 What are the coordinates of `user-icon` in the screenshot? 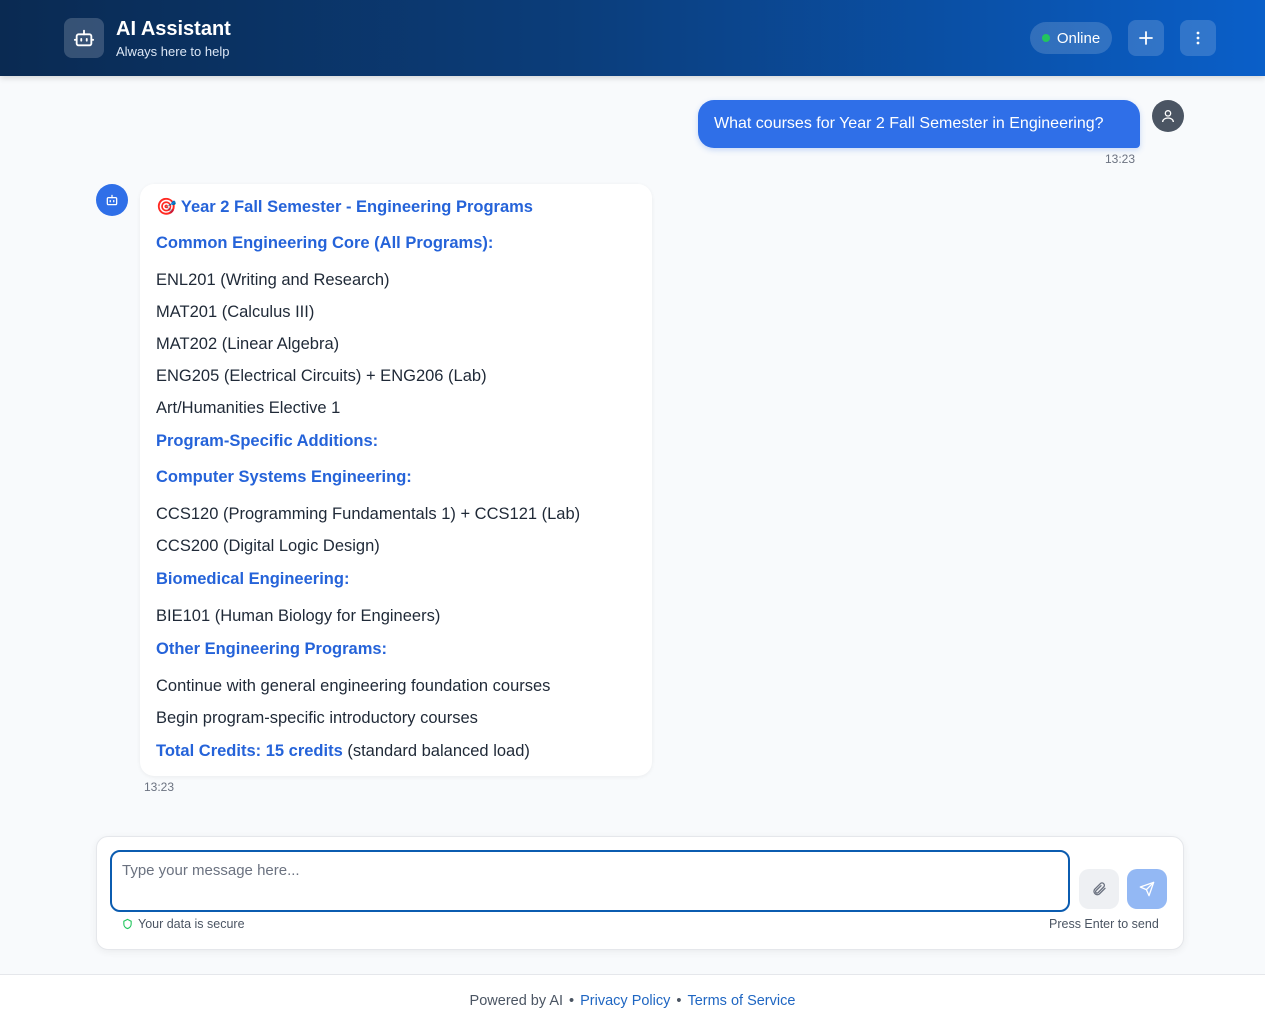 It's located at (1168, 116).